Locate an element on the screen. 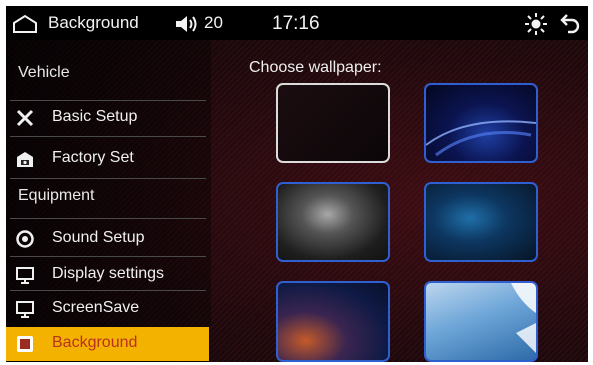 The width and height of the screenshot is (593, 365). sidebar-item-label: ScreenSave is located at coordinates (96, 307).